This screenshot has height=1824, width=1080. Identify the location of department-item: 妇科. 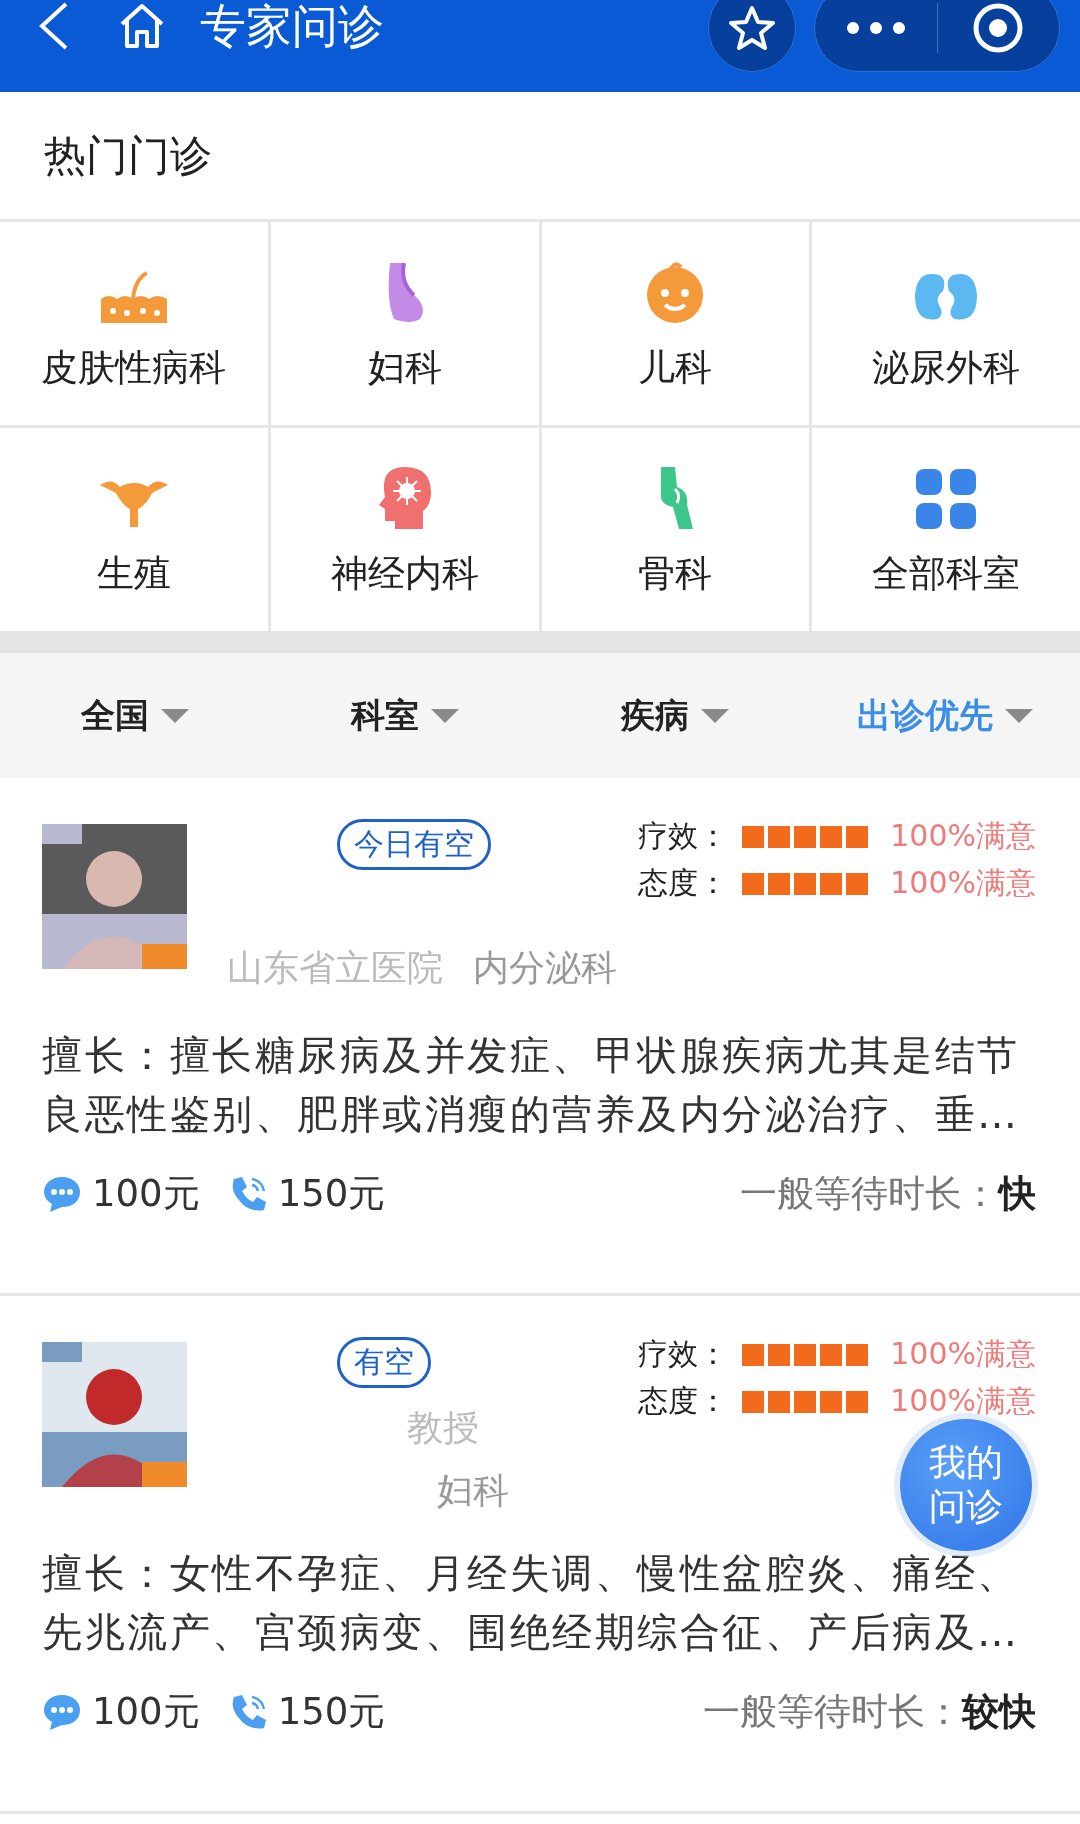
(404, 323).